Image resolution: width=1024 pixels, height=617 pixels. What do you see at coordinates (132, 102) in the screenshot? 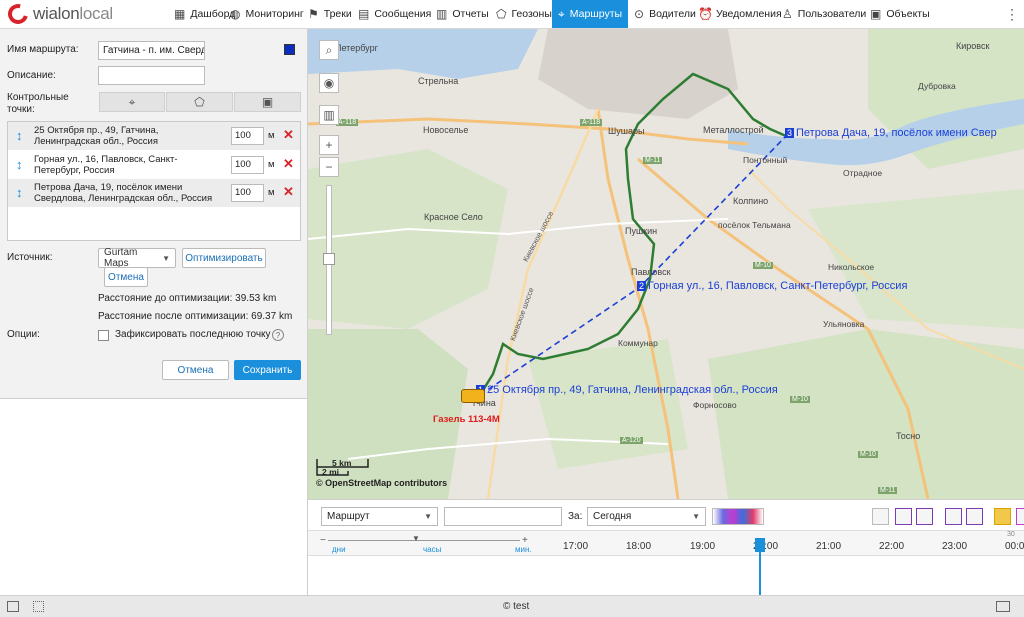
I see `add-point-button: ⌖` at bounding box center [132, 102].